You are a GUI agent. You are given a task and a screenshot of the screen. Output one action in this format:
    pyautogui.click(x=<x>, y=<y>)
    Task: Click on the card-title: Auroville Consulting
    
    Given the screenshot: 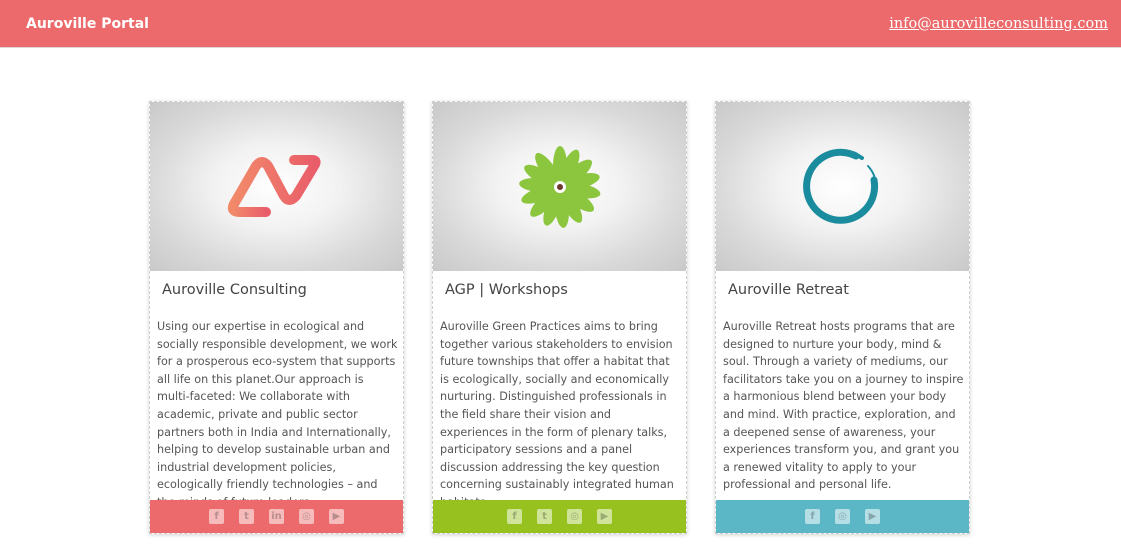 What is the action you would take?
    pyautogui.click(x=234, y=290)
    